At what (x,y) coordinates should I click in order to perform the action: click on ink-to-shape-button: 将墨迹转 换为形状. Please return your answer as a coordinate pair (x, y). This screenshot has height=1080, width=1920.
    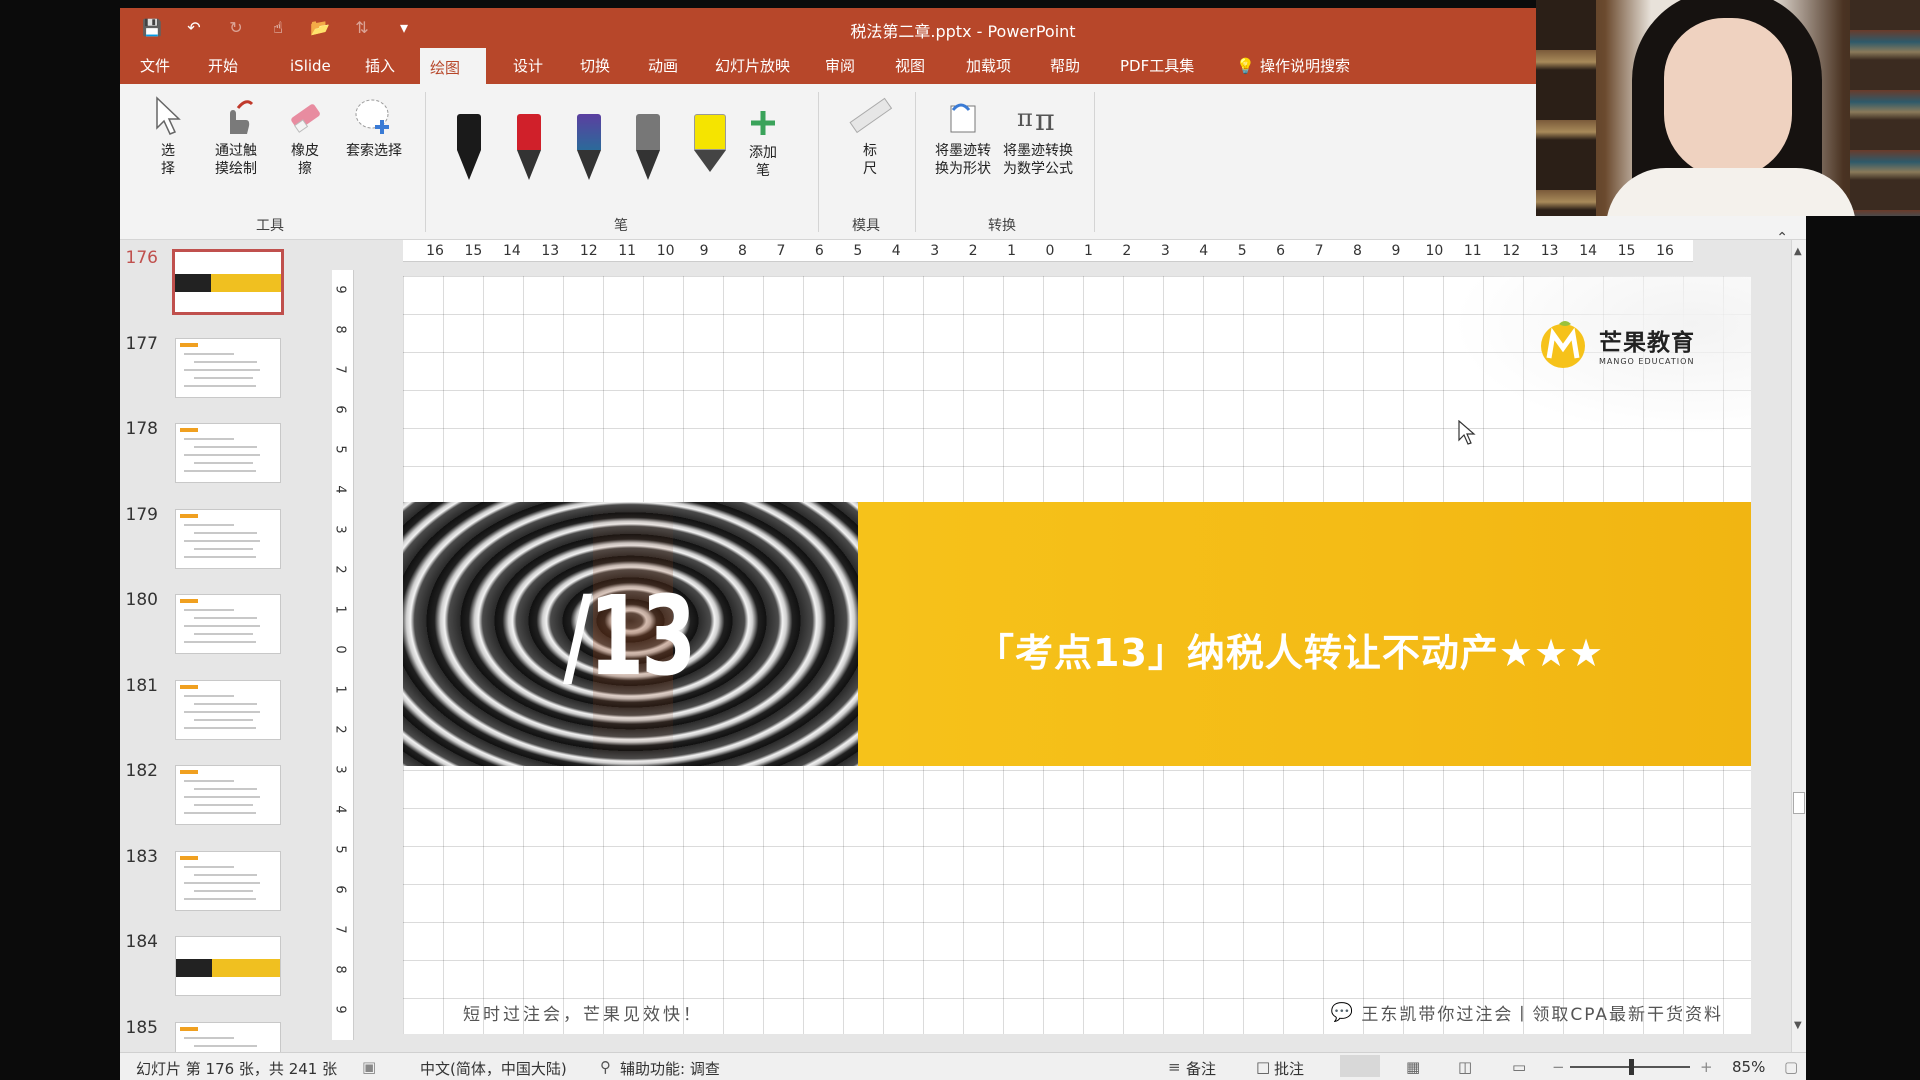
    Looking at the image, I should click on (963, 137).